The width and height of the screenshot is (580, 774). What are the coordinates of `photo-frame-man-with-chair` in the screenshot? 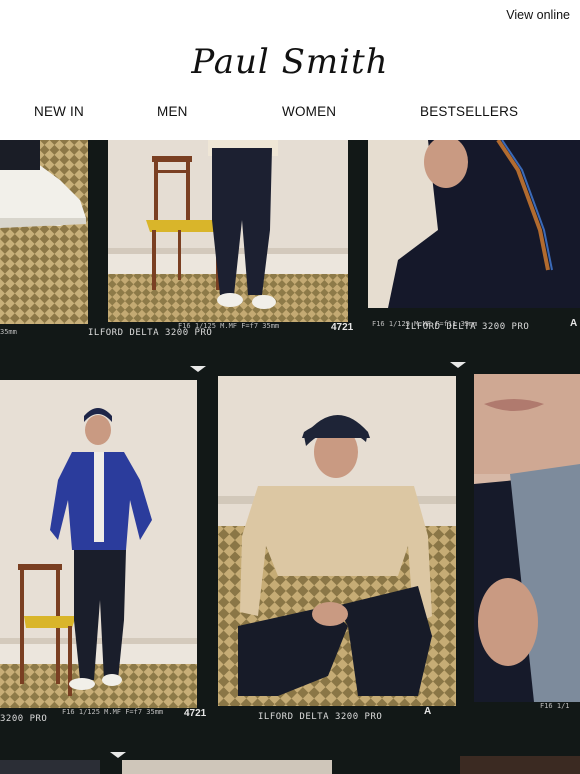 It's located at (228, 231).